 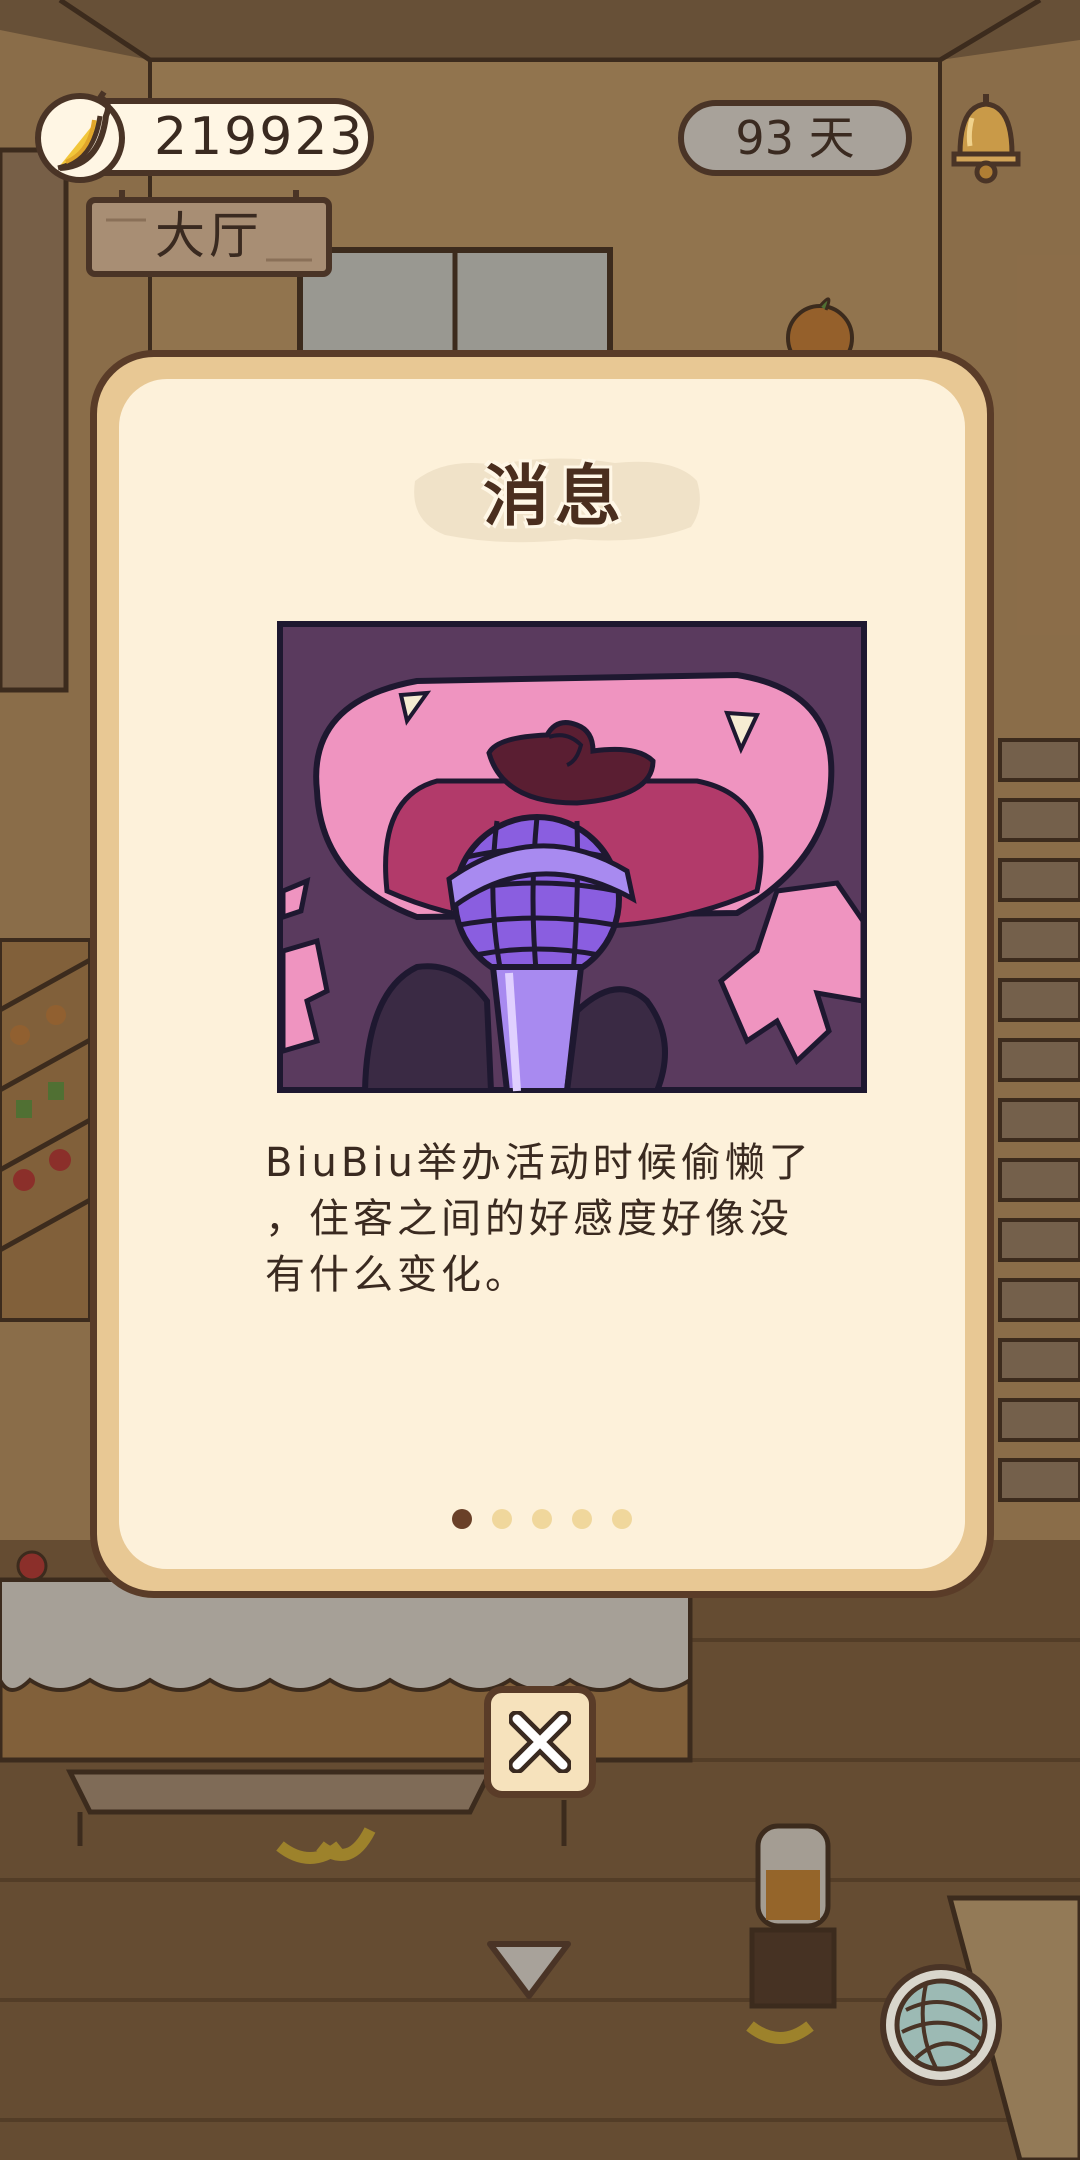 I want to click on singing-microphone-illustration, so click(x=572, y=857).